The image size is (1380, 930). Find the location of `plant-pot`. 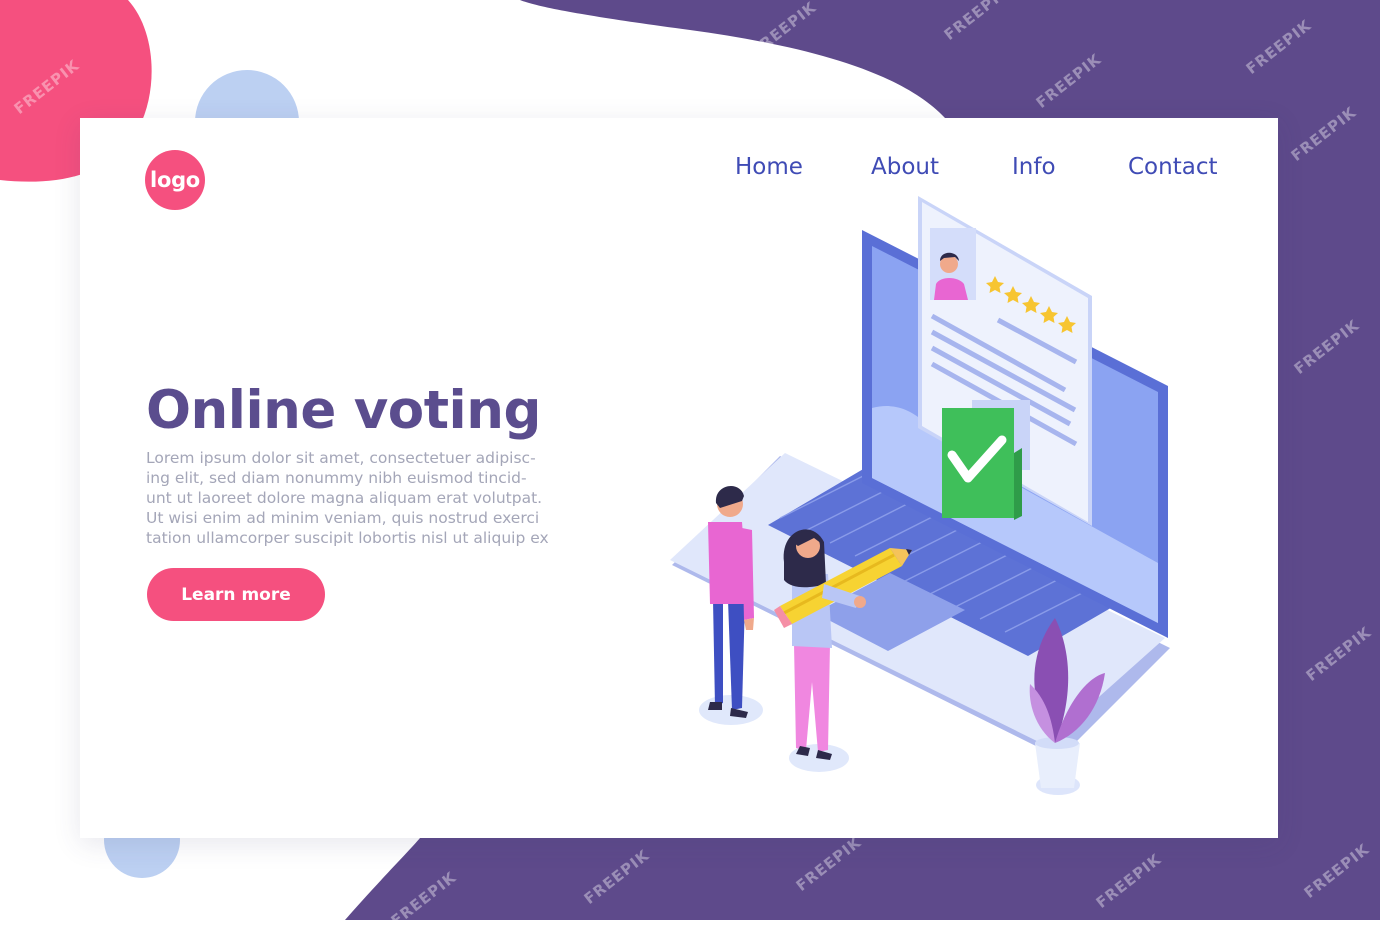

plant-pot is located at coordinates (1057, 765).